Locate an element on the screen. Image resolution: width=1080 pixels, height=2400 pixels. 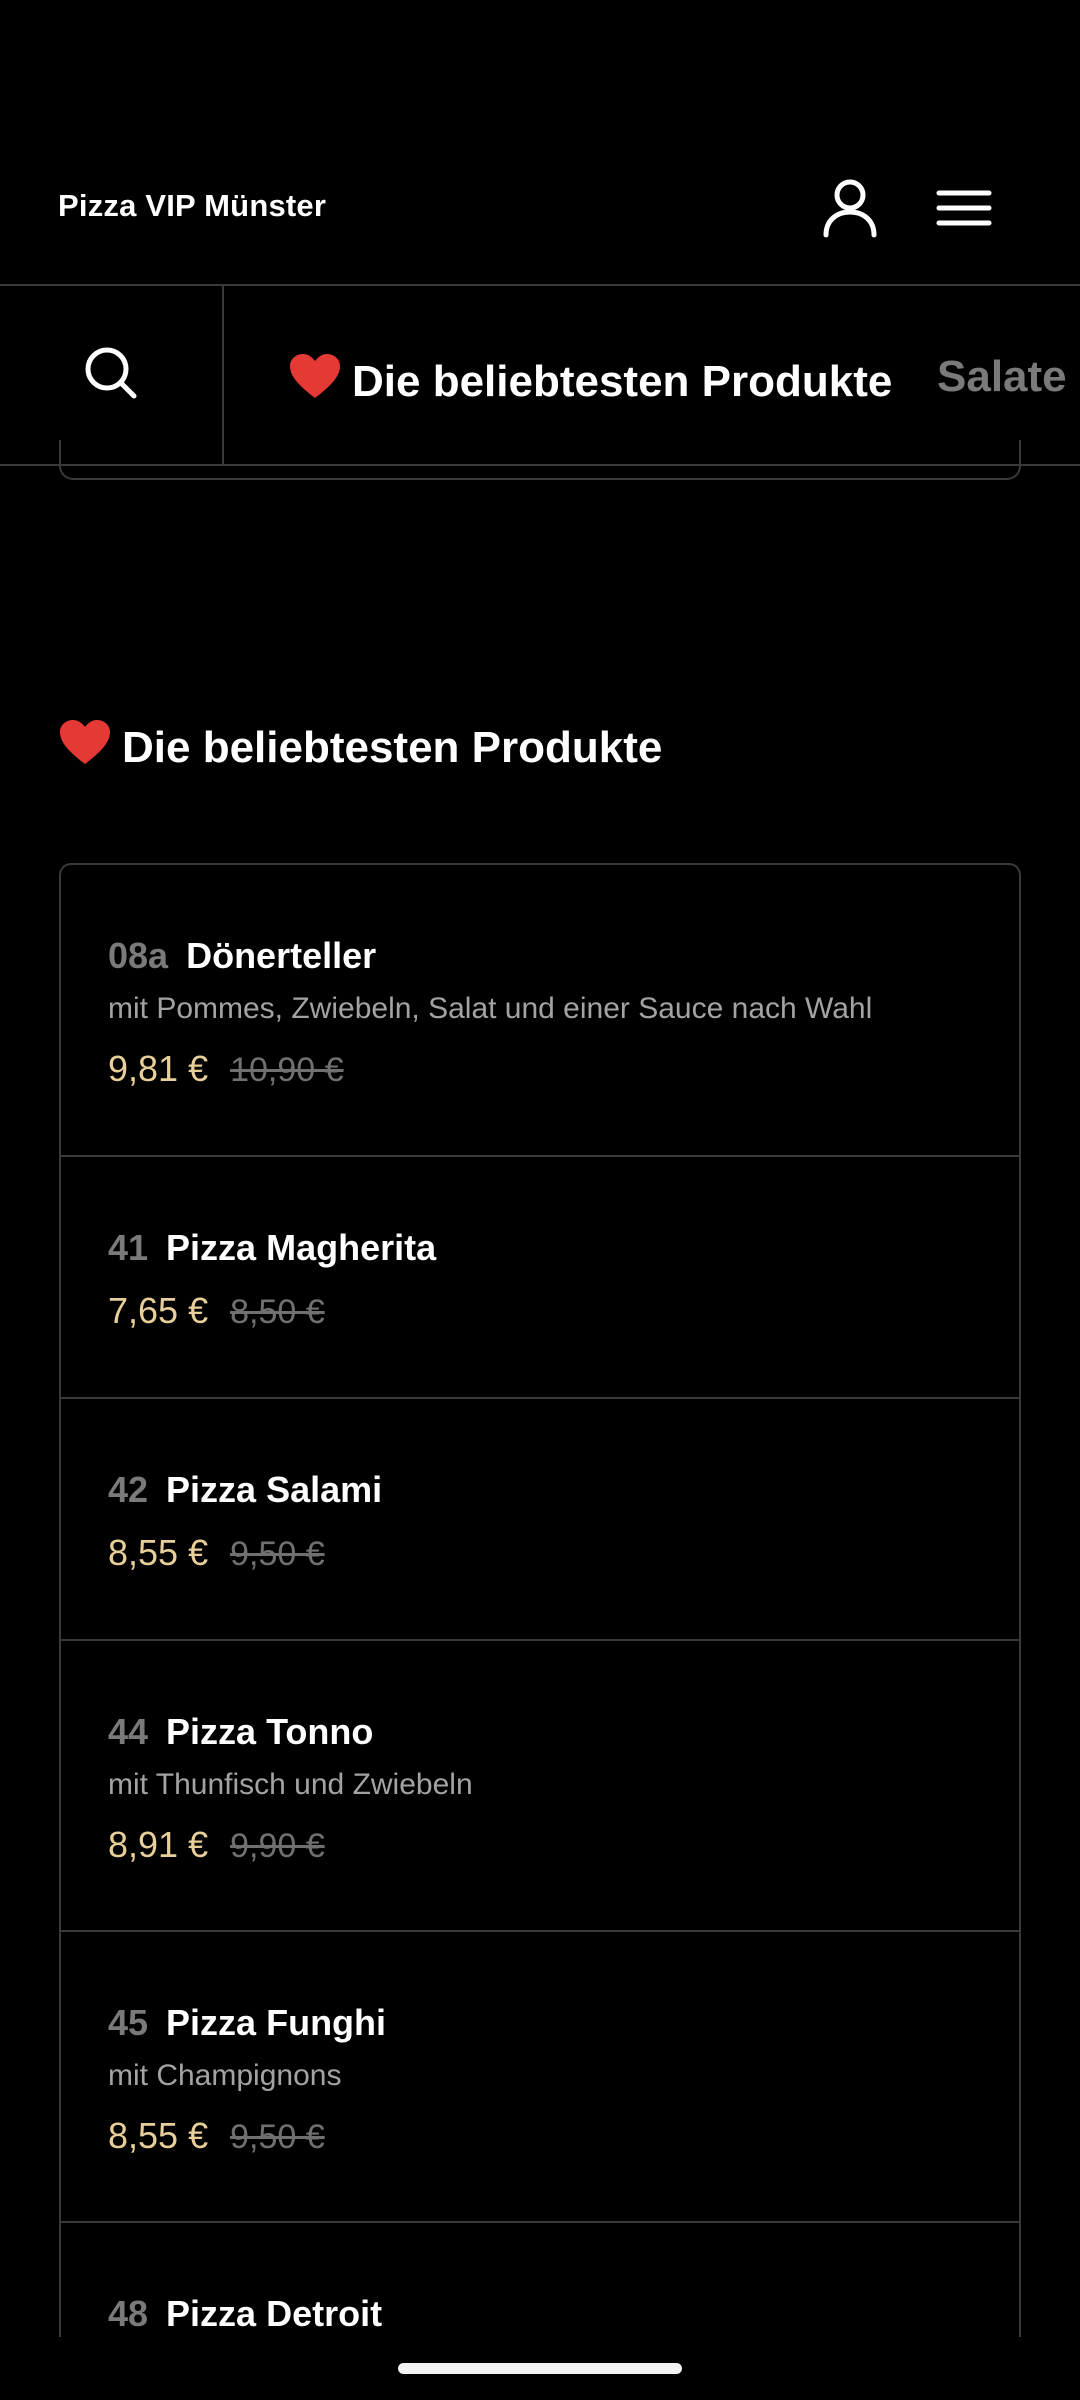
tab-label: Die beliebtesten Produkte is located at coordinates (622, 381).